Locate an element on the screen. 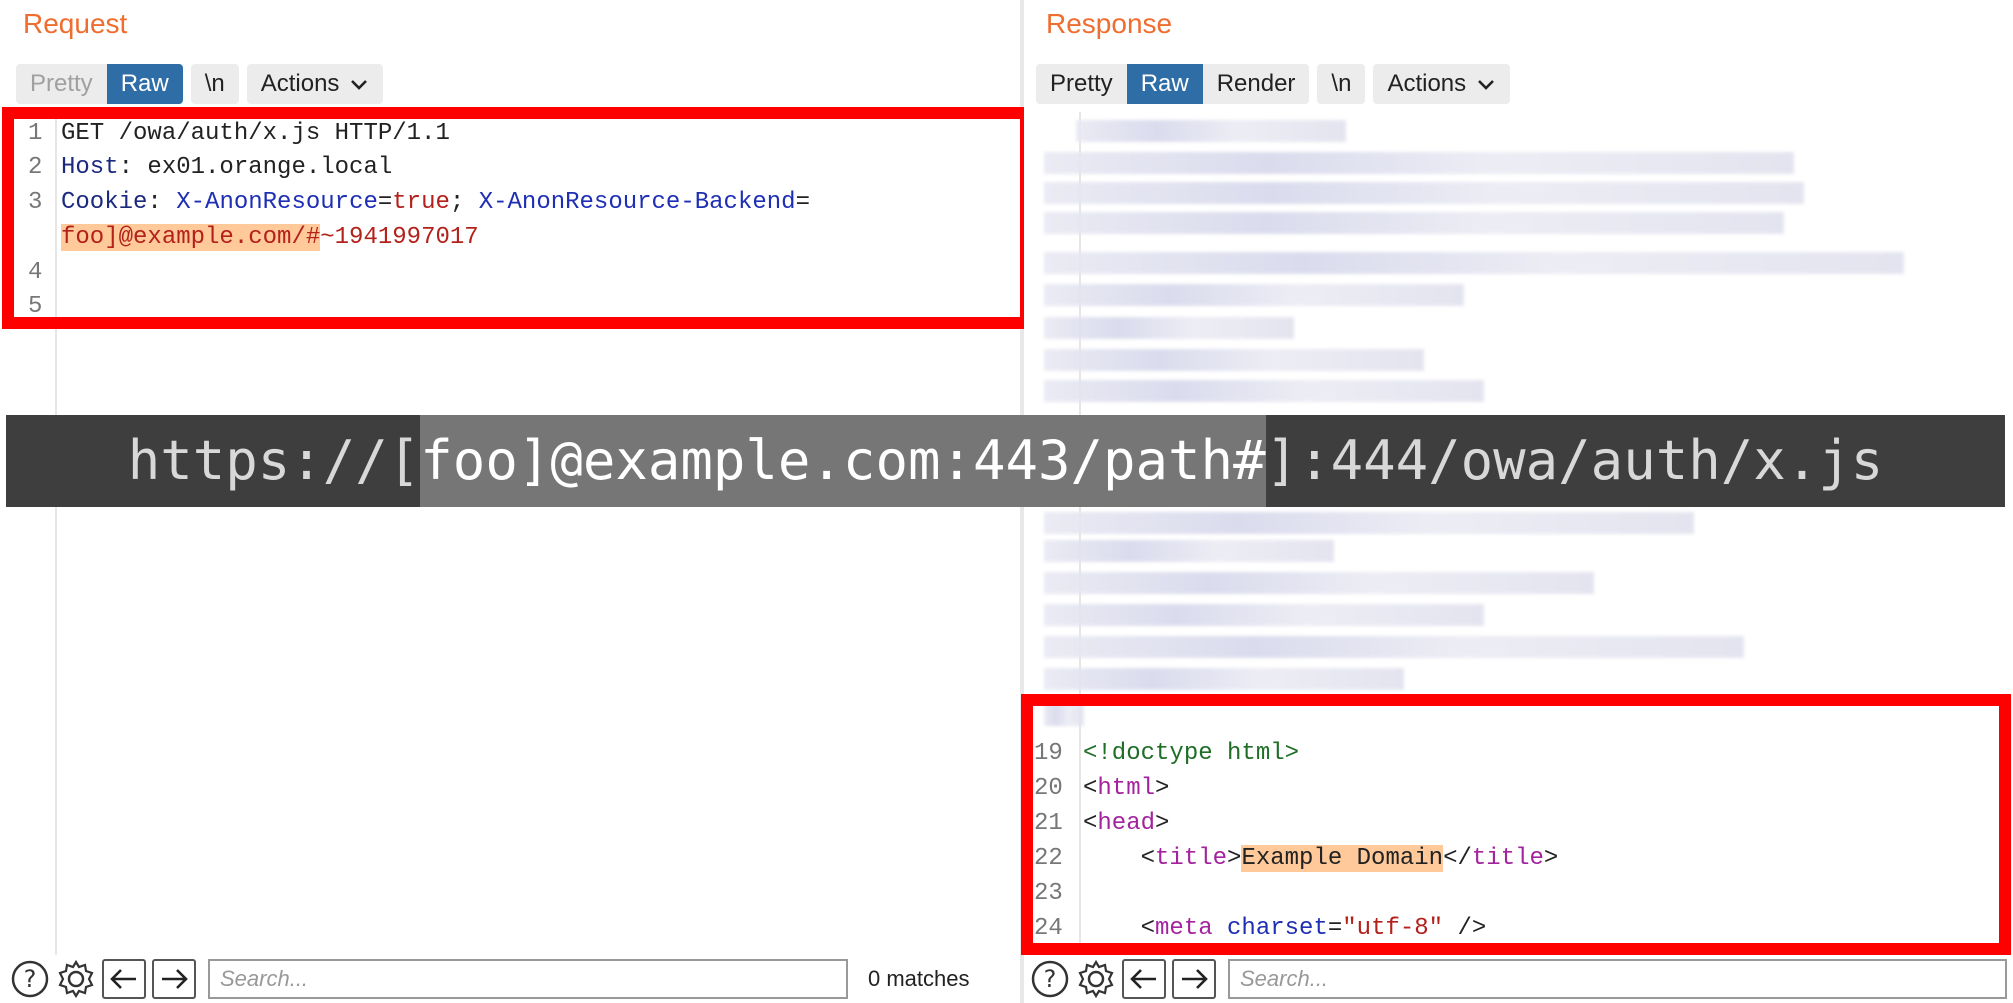  response-tab-raw: Raw is located at coordinates (1164, 84).